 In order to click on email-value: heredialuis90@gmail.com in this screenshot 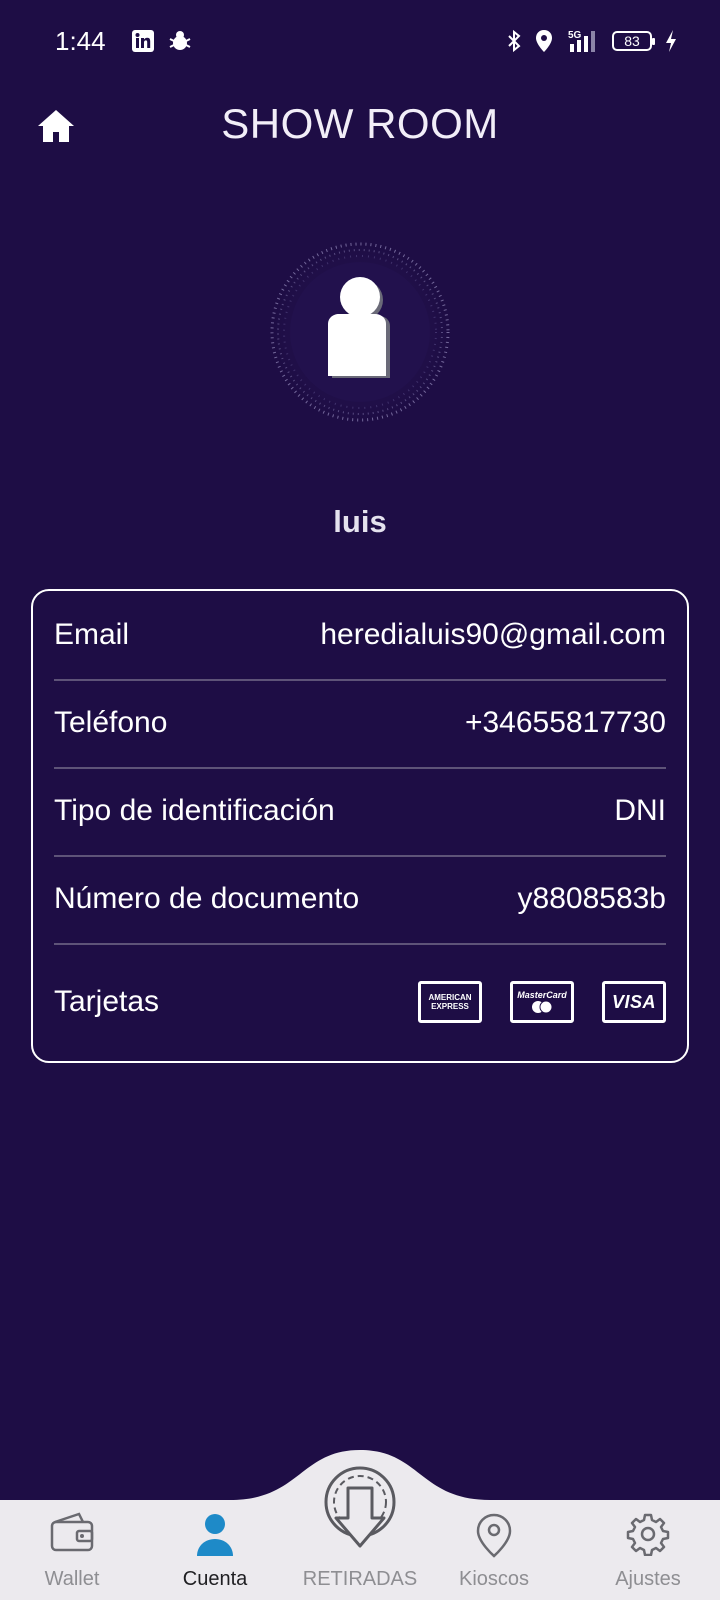, I will do `click(493, 634)`.